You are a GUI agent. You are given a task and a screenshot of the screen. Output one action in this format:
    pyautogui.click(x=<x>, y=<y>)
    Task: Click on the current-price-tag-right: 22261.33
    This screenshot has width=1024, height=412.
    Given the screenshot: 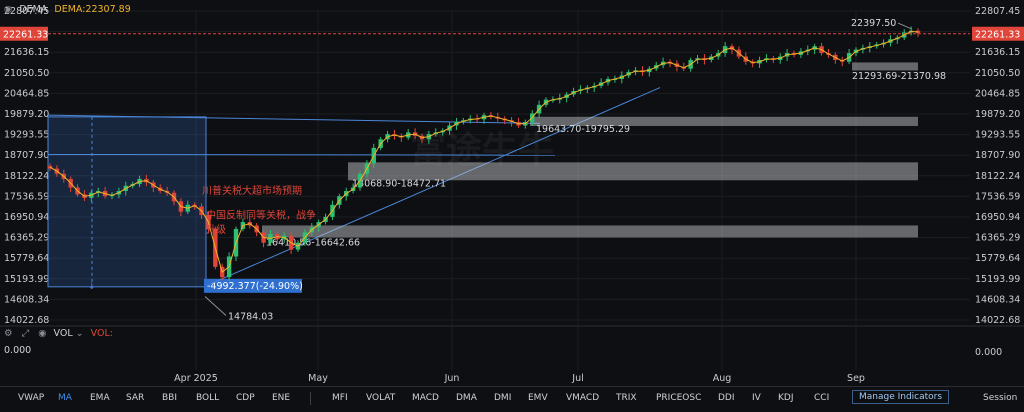 What is the action you would take?
    pyautogui.click(x=997, y=35)
    